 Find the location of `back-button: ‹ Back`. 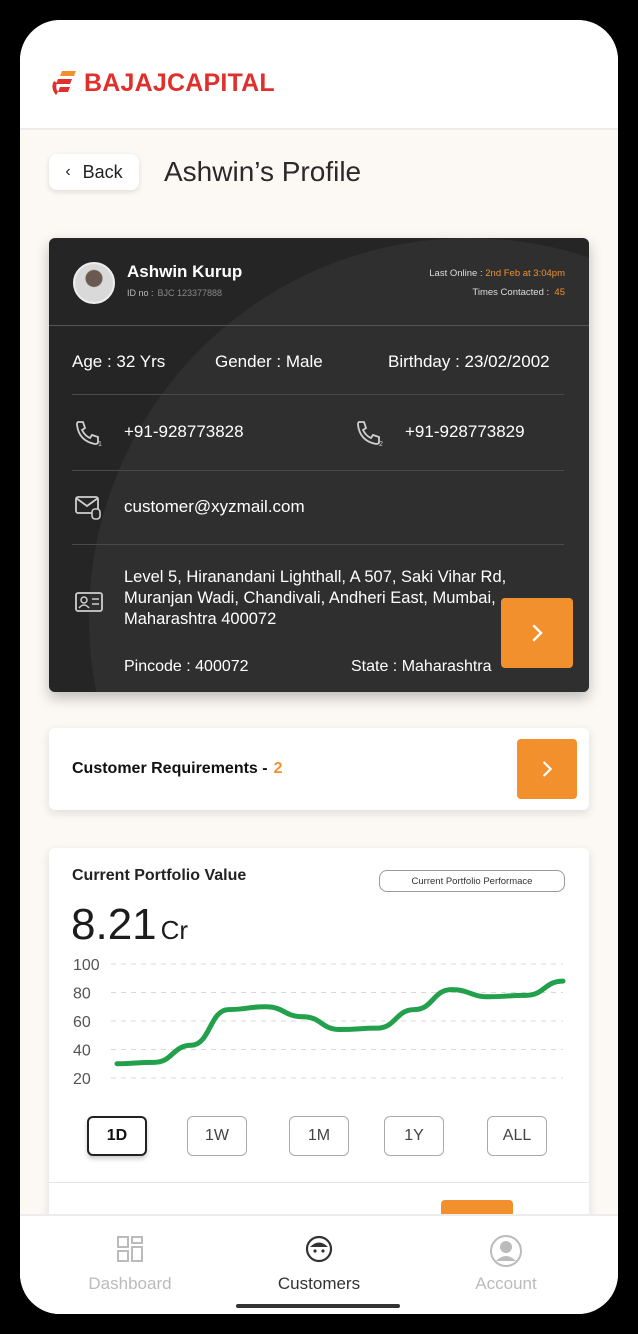

back-button: ‹ Back is located at coordinates (94, 172).